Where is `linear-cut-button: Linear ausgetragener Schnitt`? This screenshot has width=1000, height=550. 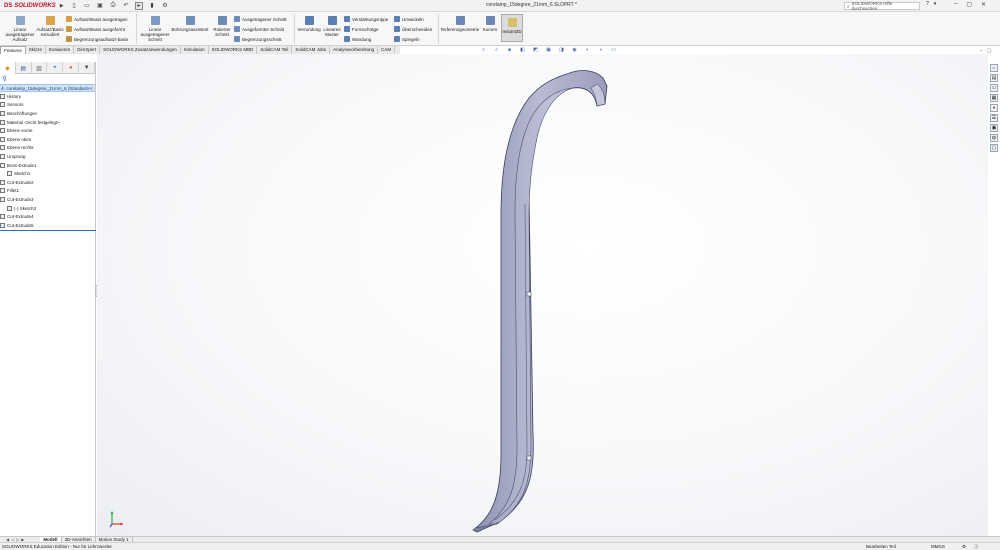
linear-cut-button: Linear ausgetragener Schnitt is located at coordinates (155, 29).